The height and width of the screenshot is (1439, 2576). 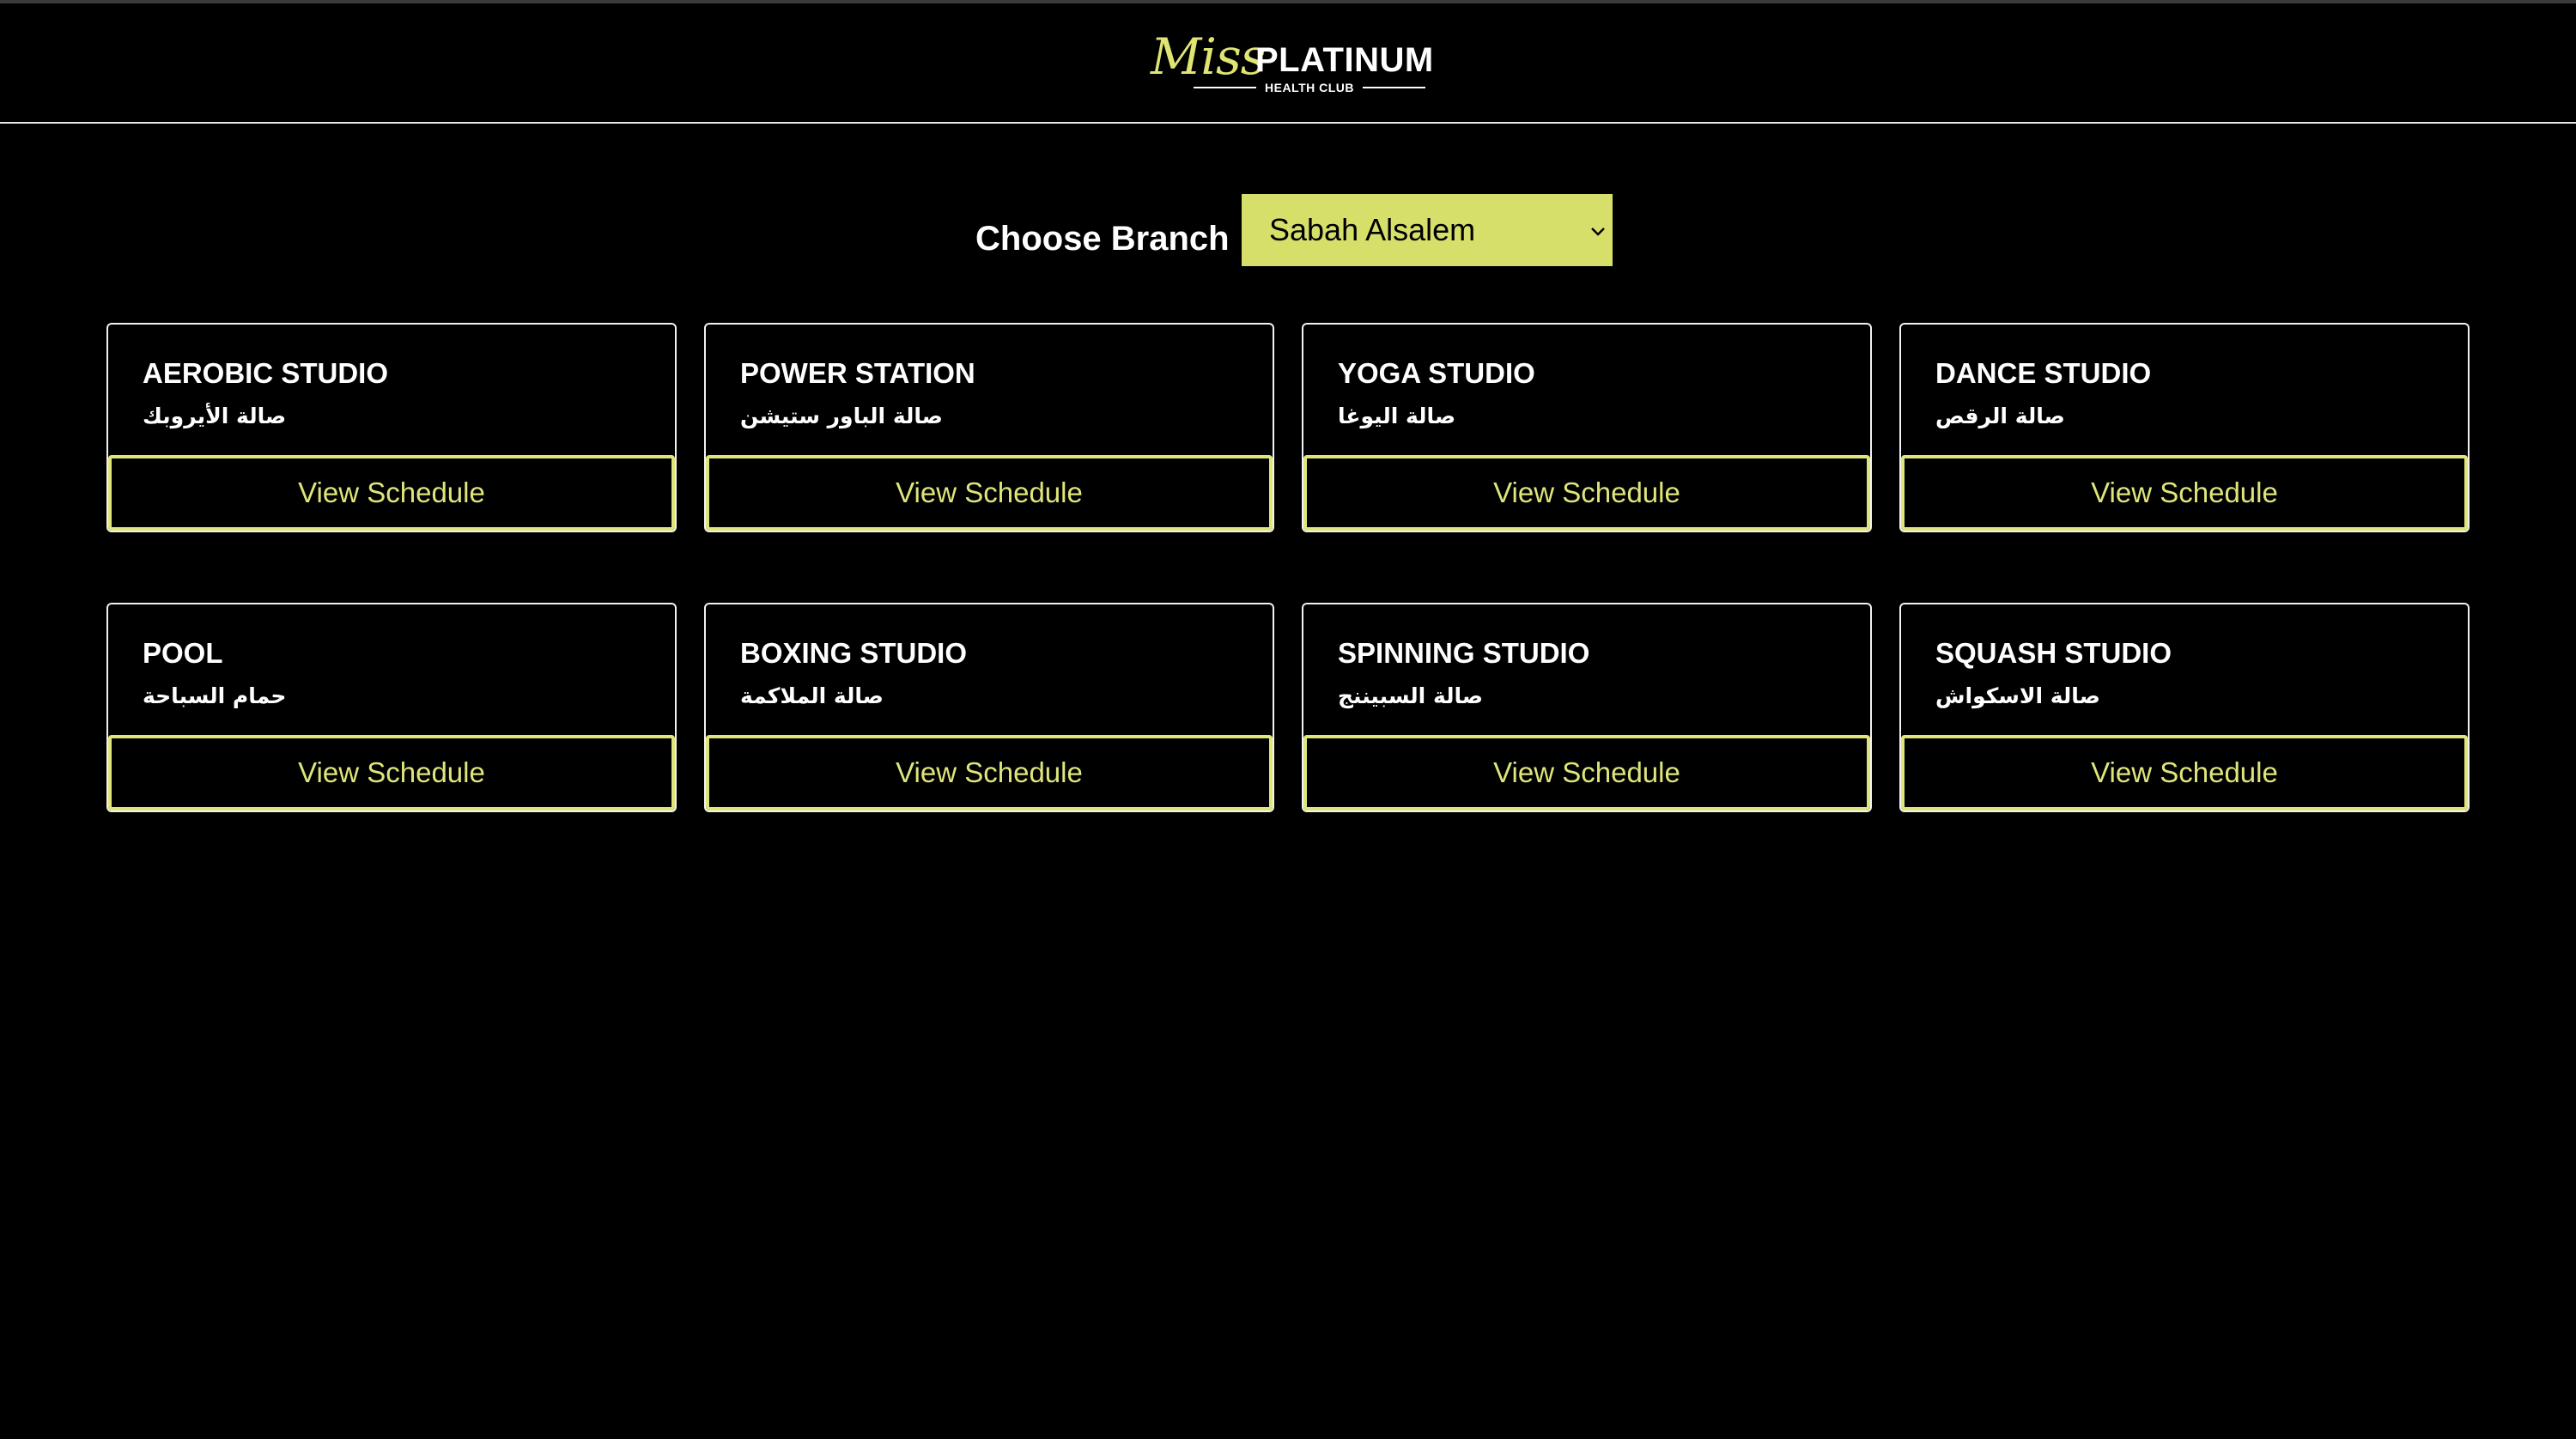 What do you see at coordinates (1394, 87) in the screenshot?
I see `logo-rule-right` at bounding box center [1394, 87].